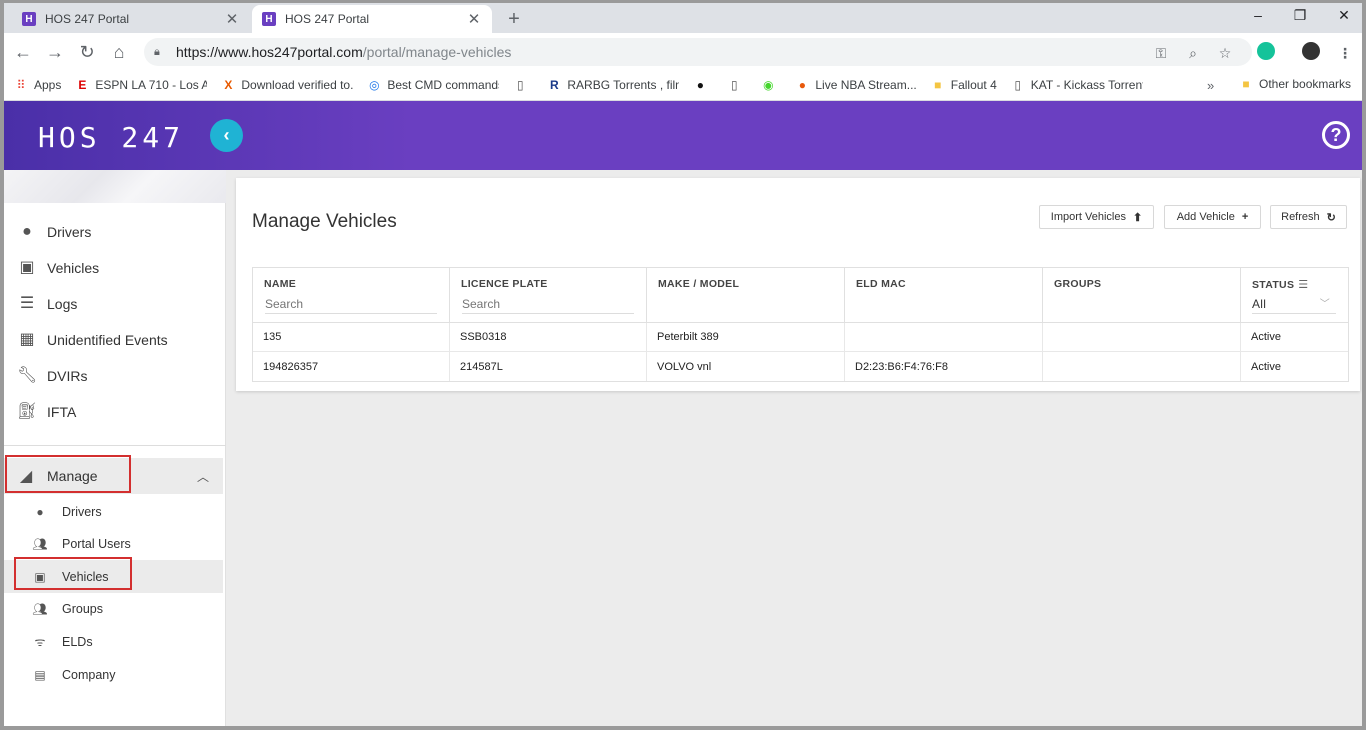  I want to click on cell-make-model: VOLVO vnl, so click(746, 366).